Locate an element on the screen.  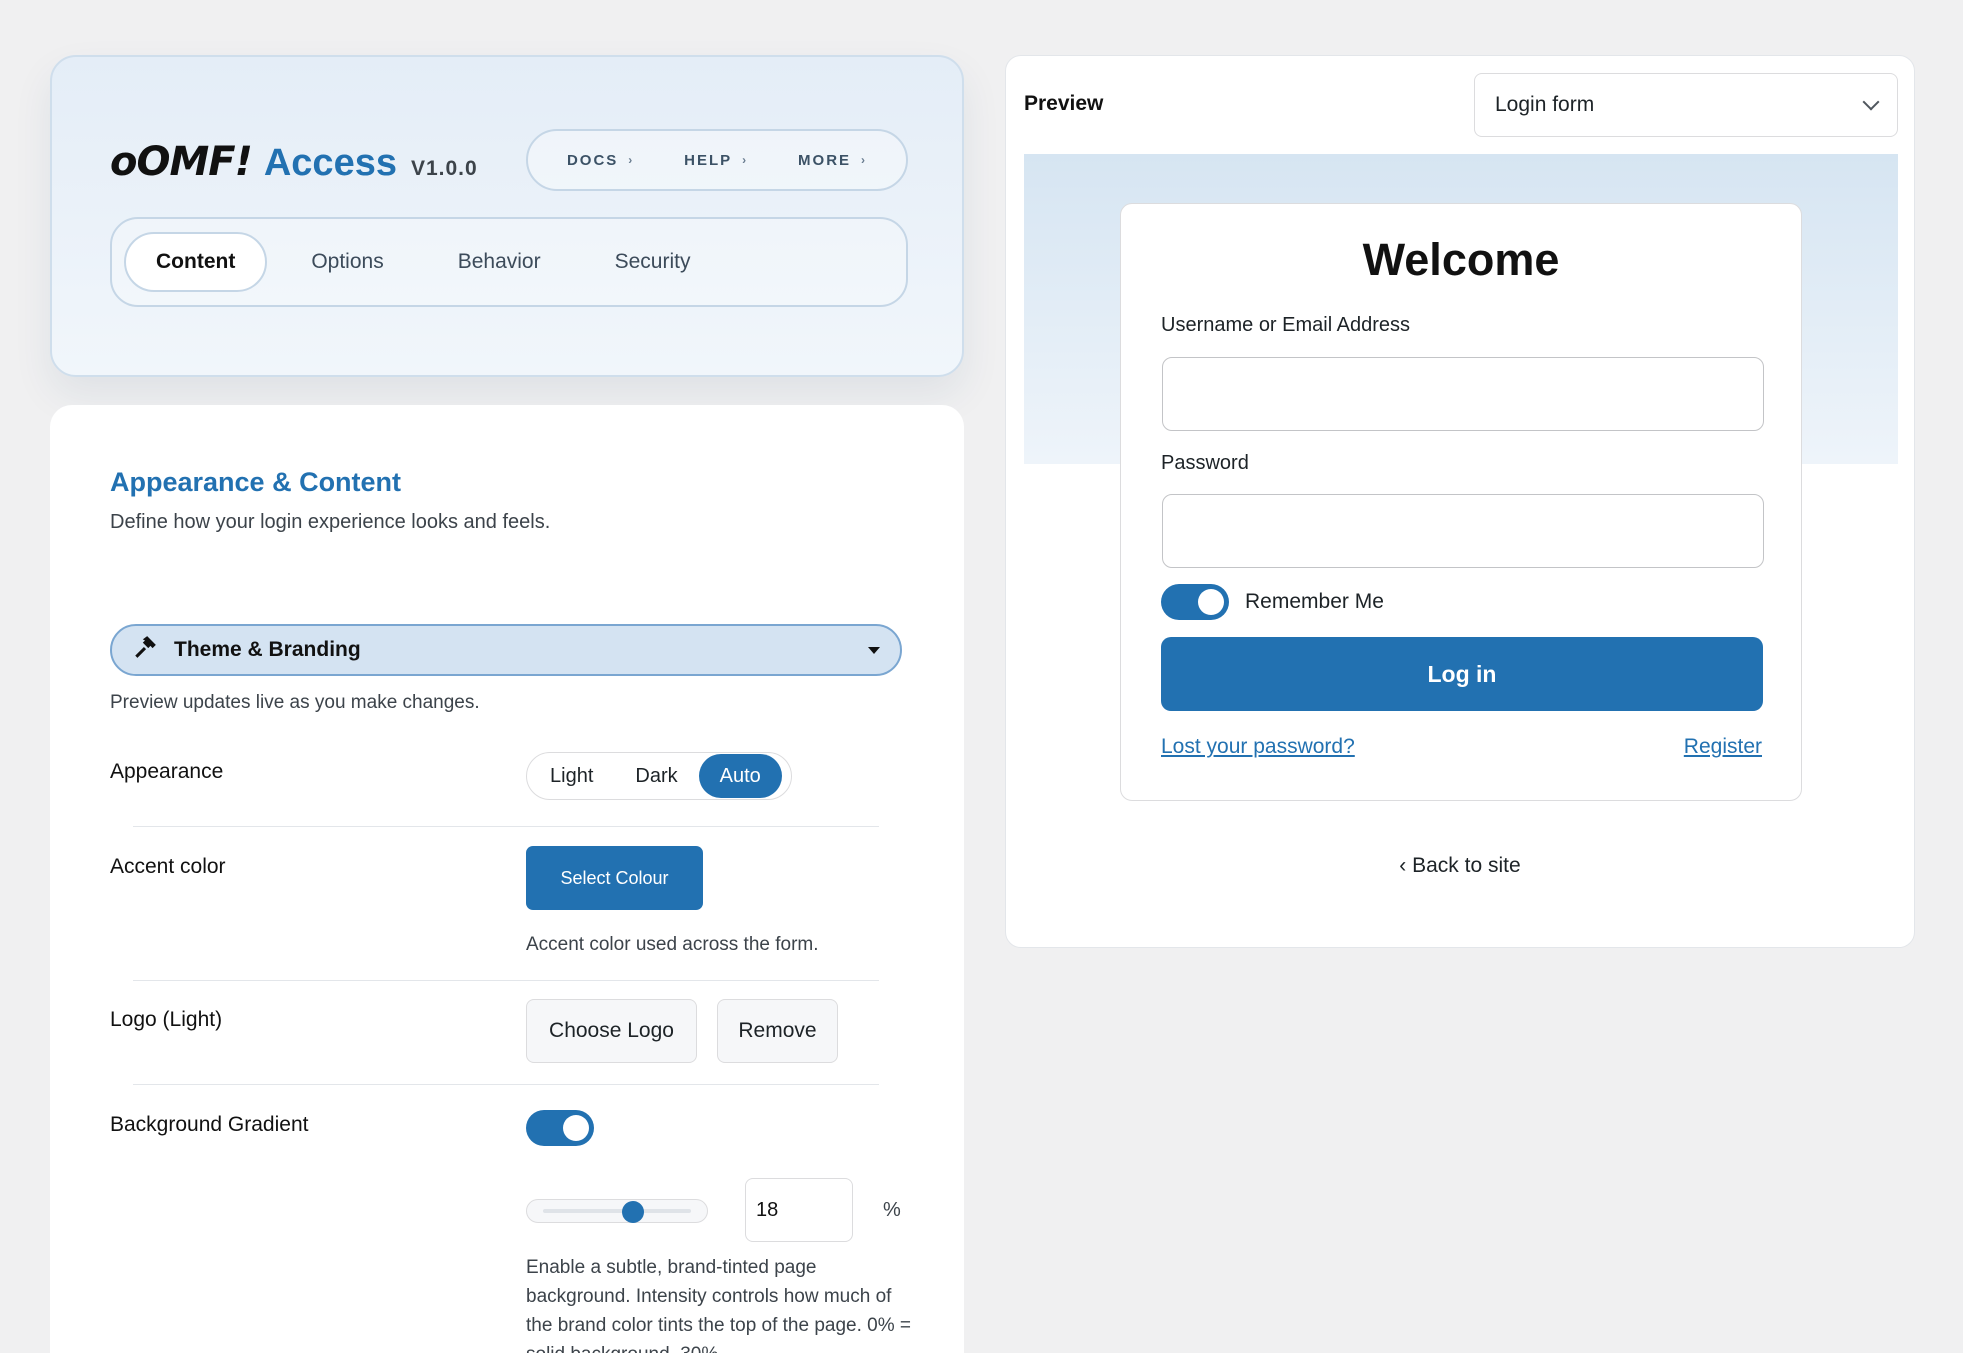
tab-options: Options is located at coordinates (347, 262).